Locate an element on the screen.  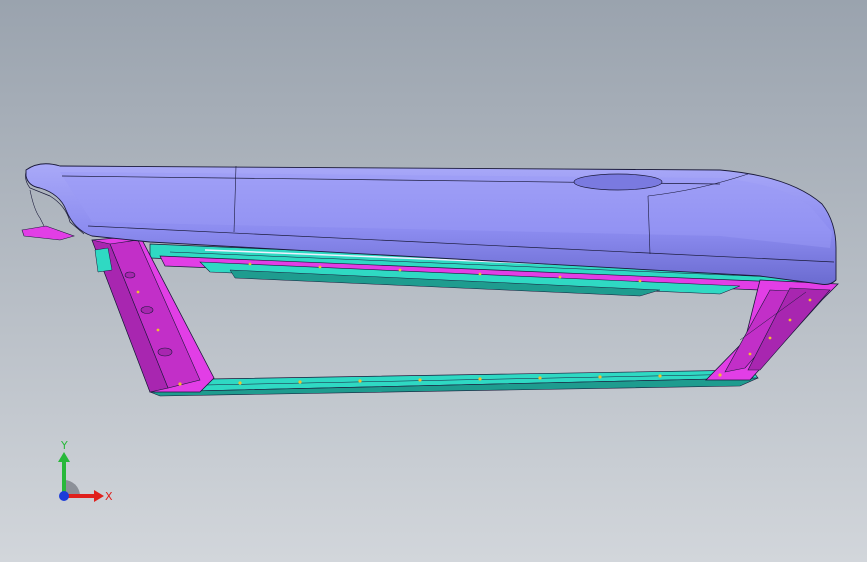
z-axis-dot-icon is located at coordinates (64, 496).